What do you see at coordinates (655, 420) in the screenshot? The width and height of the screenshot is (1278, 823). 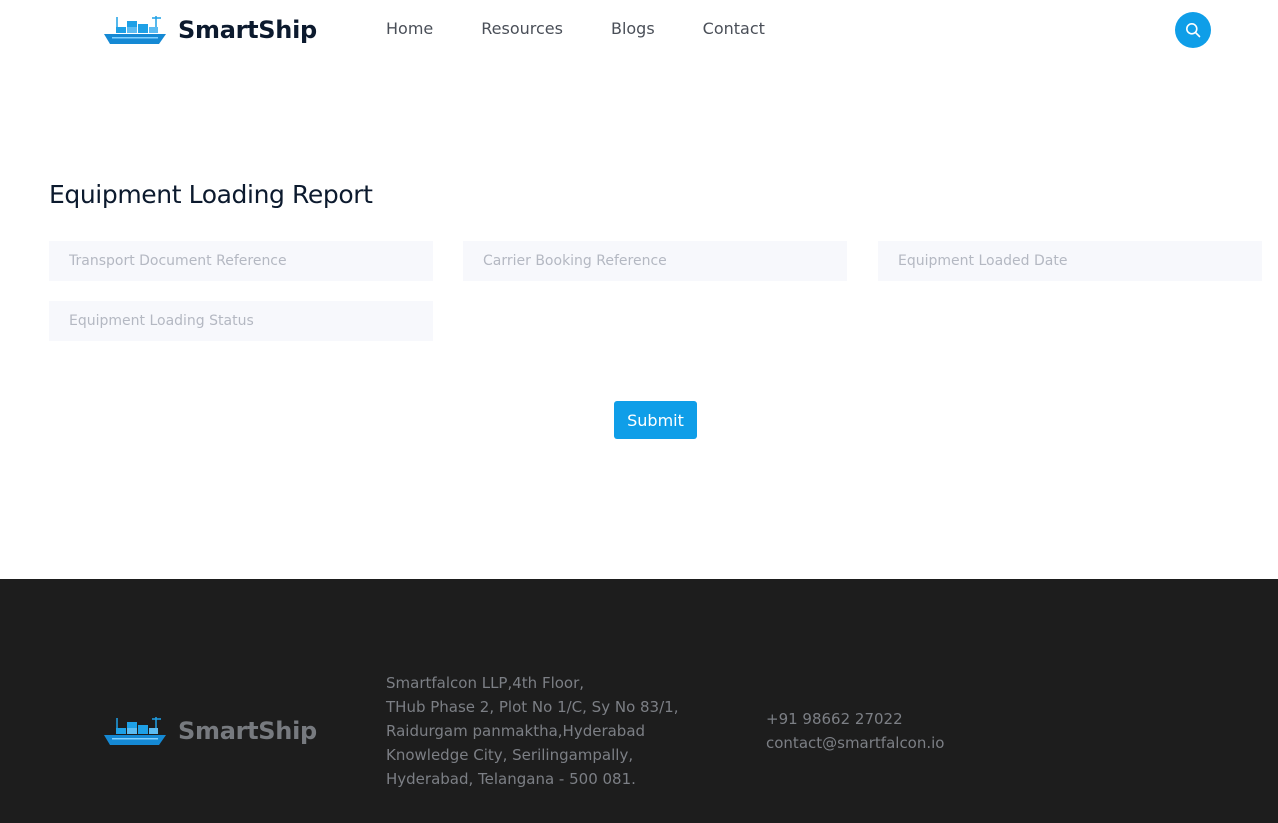 I see `submit-button: Submit` at bounding box center [655, 420].